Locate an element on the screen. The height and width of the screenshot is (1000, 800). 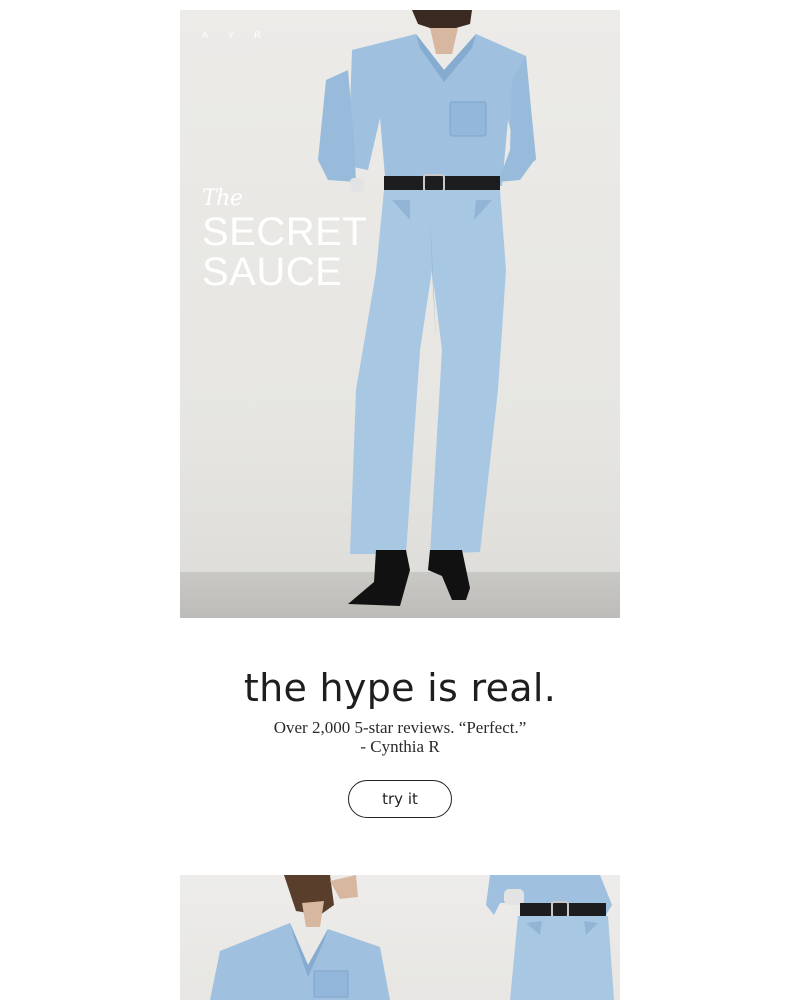
hero-headline: The SECRET SAUCE is located at coordinates (284, 239).